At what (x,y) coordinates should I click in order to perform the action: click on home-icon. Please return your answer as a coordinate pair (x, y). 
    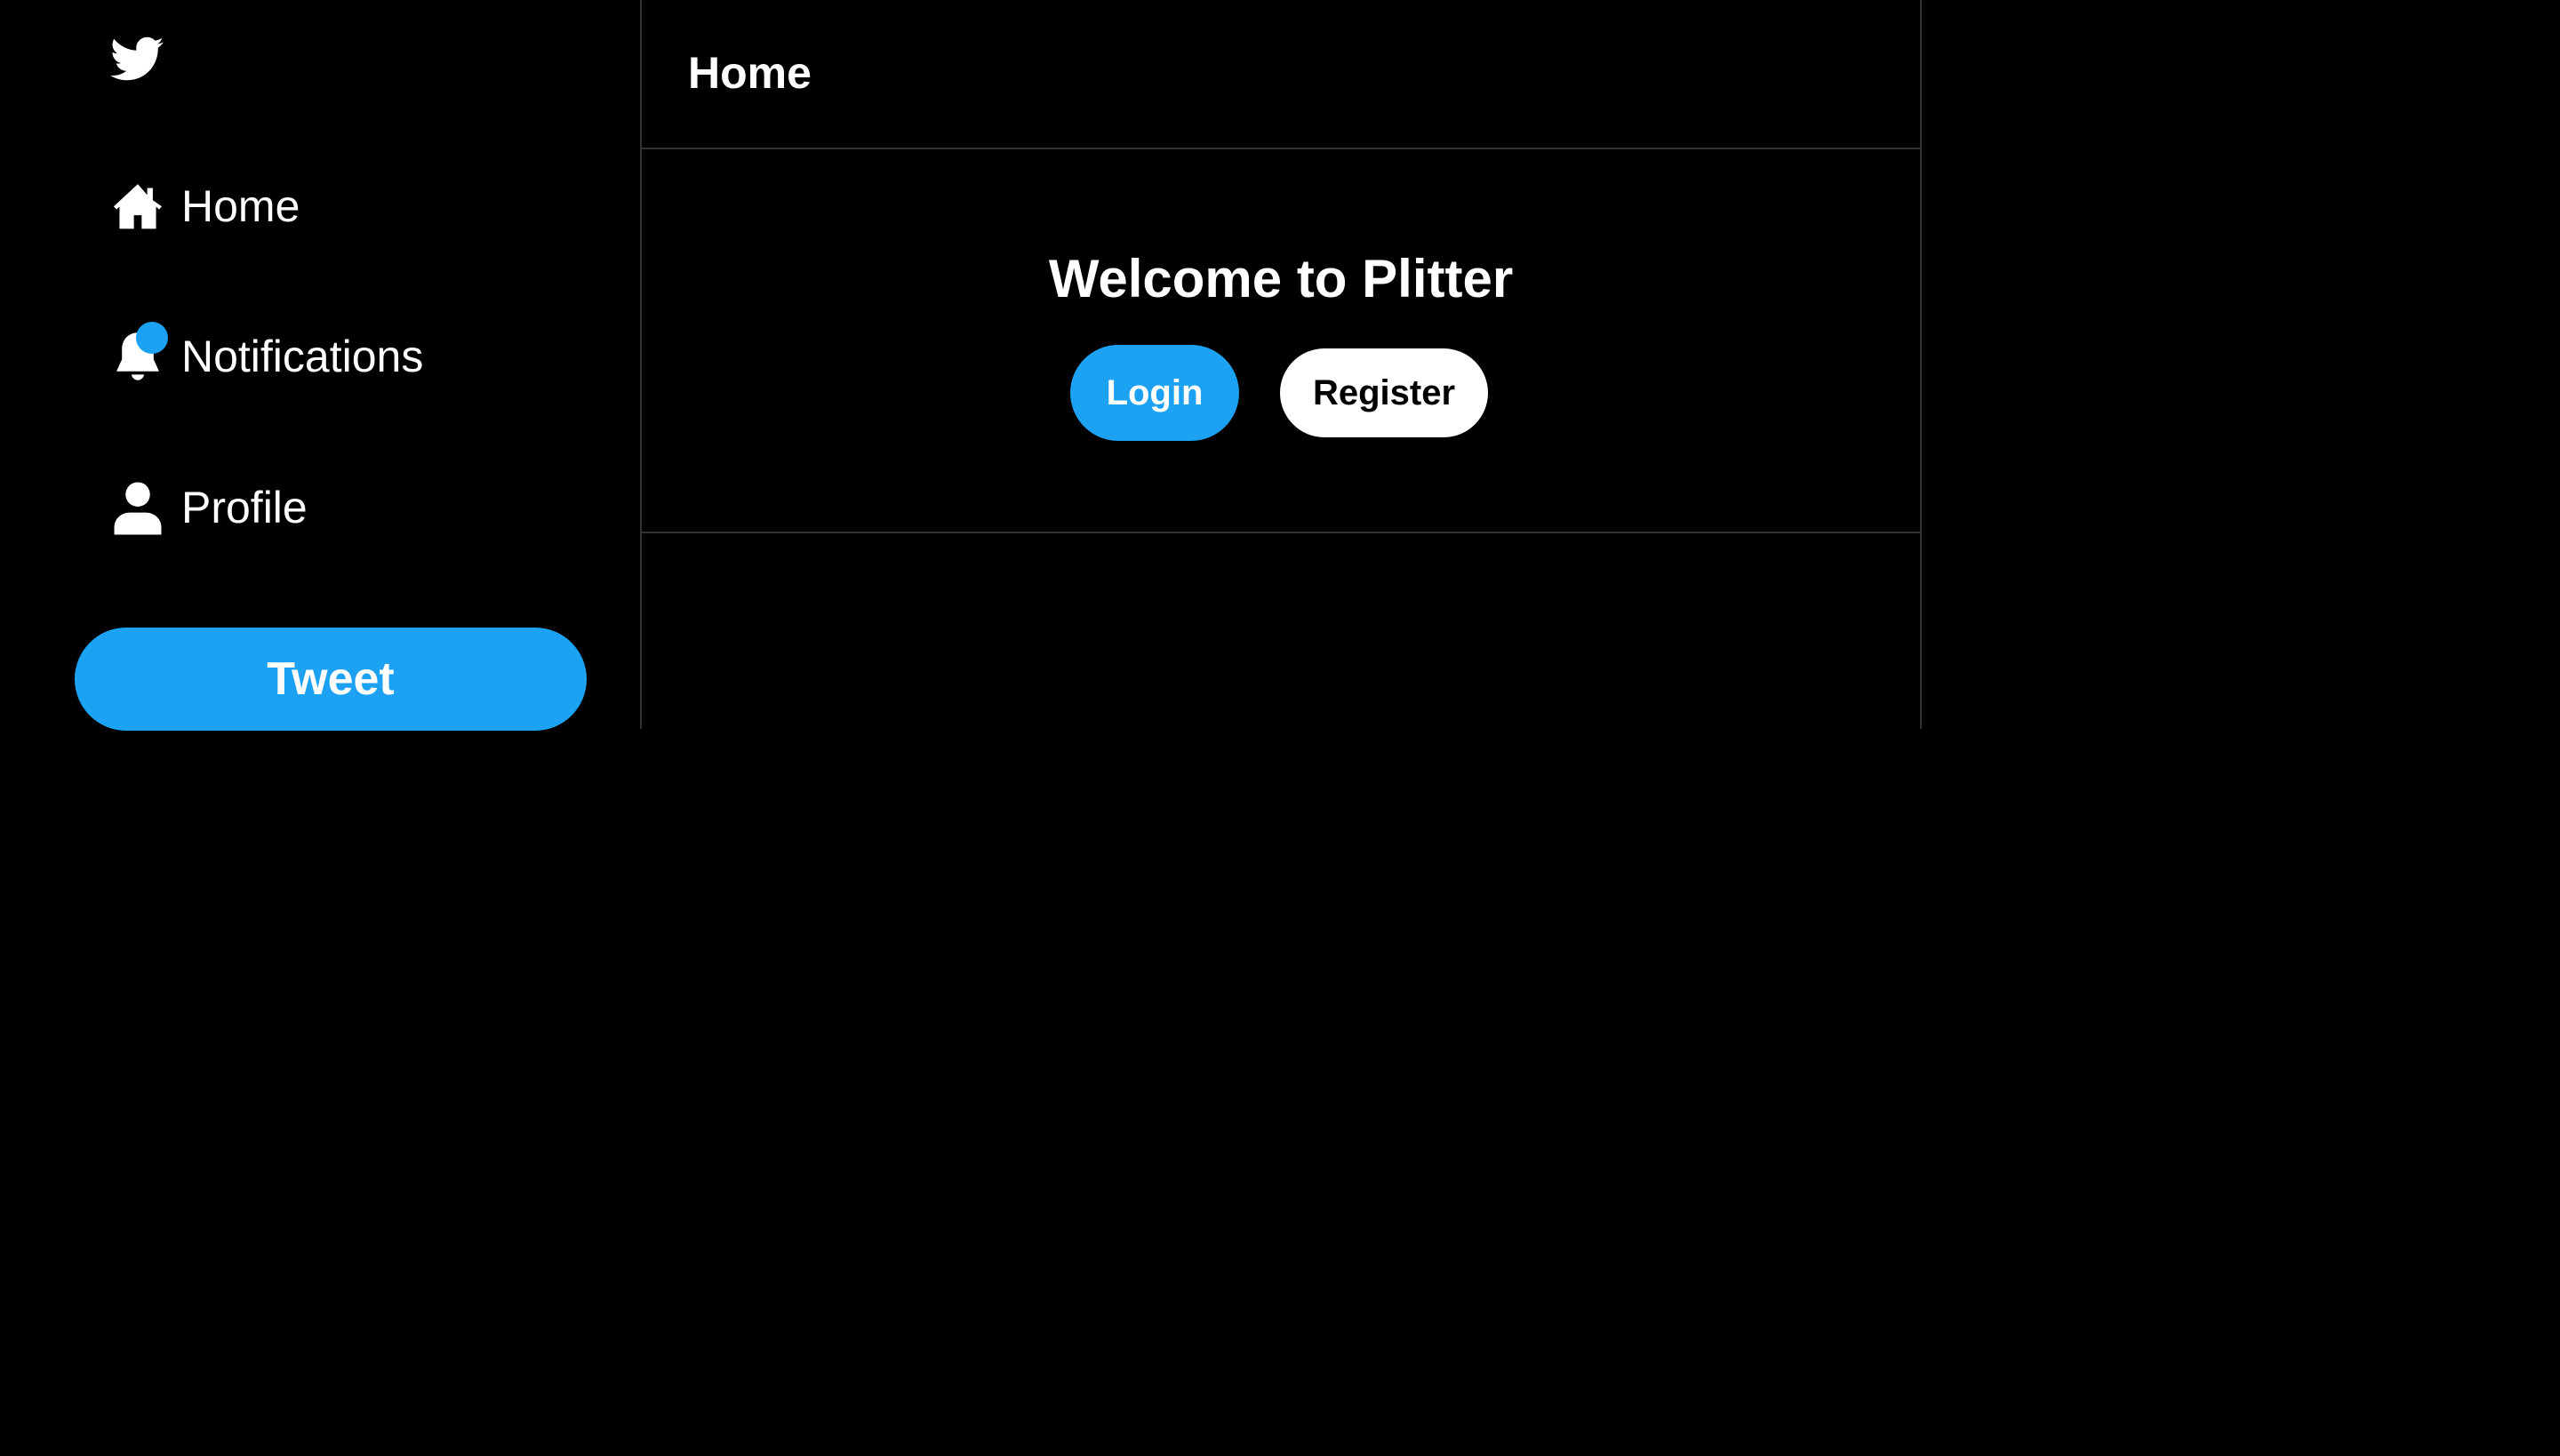
    Looking at the image, I should click on (138, 206).